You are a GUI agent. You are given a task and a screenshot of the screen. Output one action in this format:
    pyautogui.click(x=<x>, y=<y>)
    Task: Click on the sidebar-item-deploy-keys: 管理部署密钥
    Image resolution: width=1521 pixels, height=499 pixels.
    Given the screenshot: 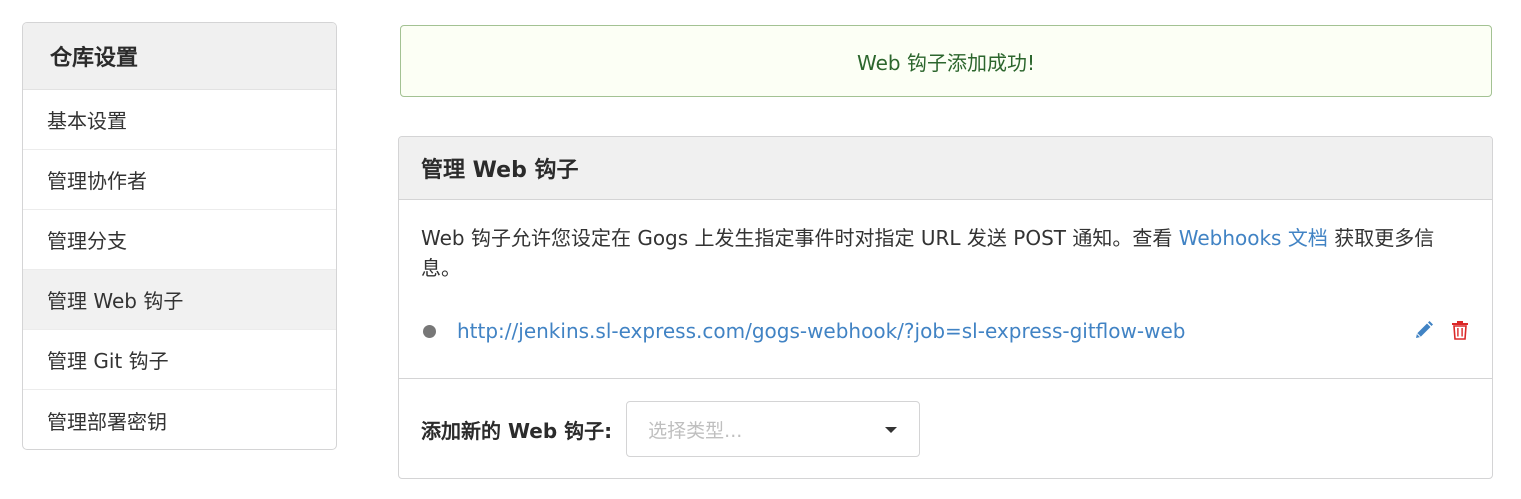 What is the action you would take?
    pyautogui.click(x=179, y=419)
    